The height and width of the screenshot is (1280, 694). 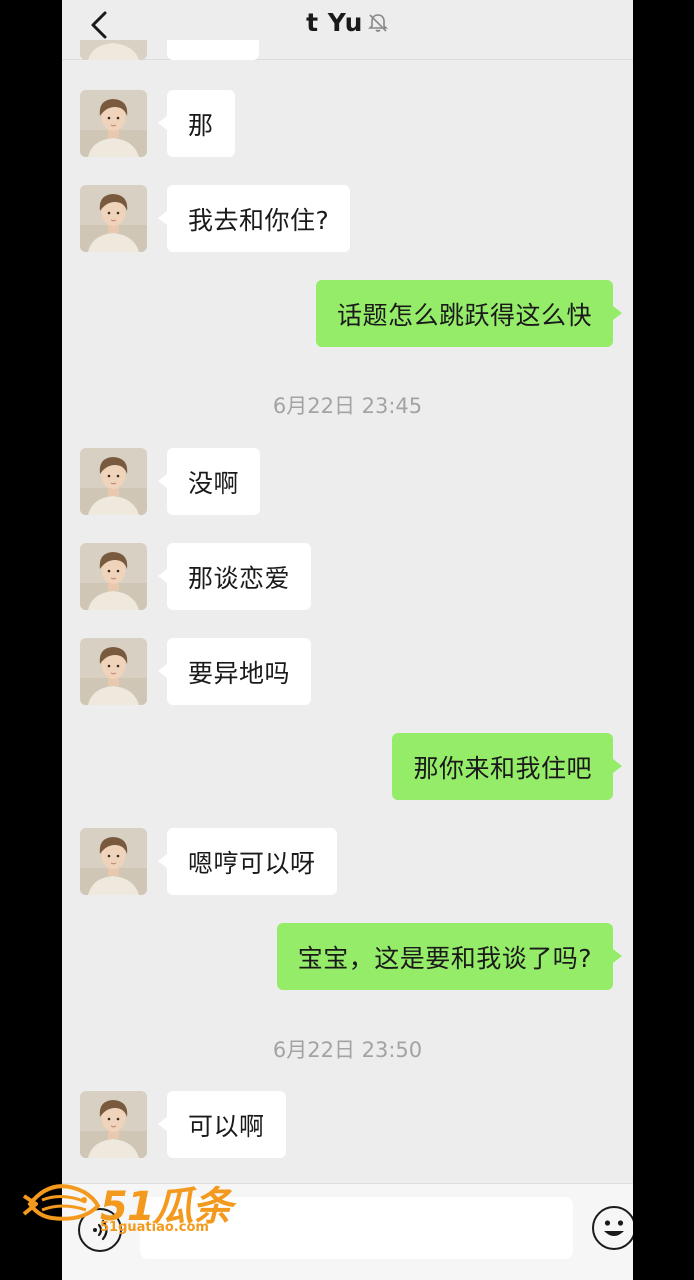 What do you see at coordinates (507, 766) in the screenshot?
I see `message-bubble-outgoing: 那你来和我住吧` at bounding box center [507, 766].